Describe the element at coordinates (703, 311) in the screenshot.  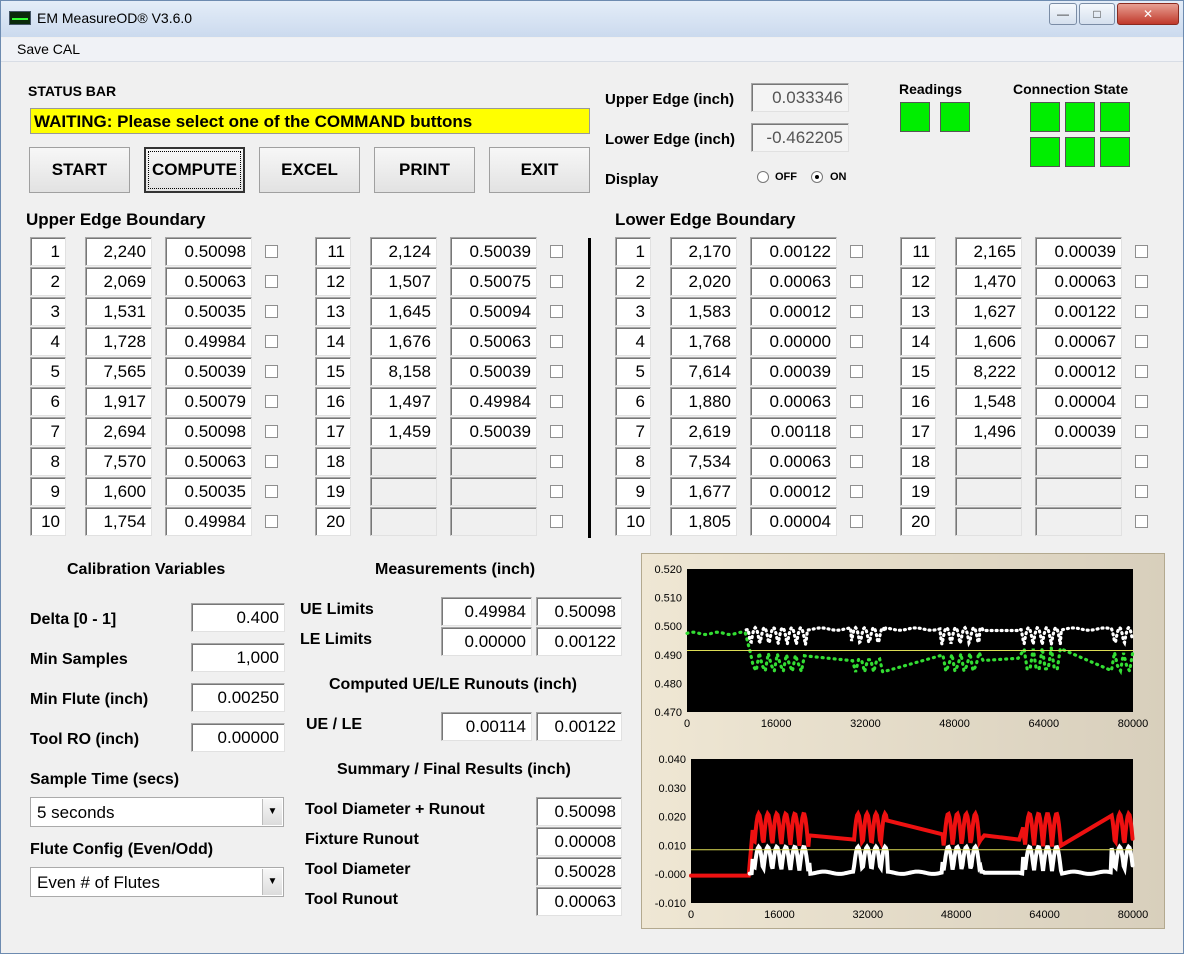
I see `lower-boundary-count-cell: 1,583` at that location.